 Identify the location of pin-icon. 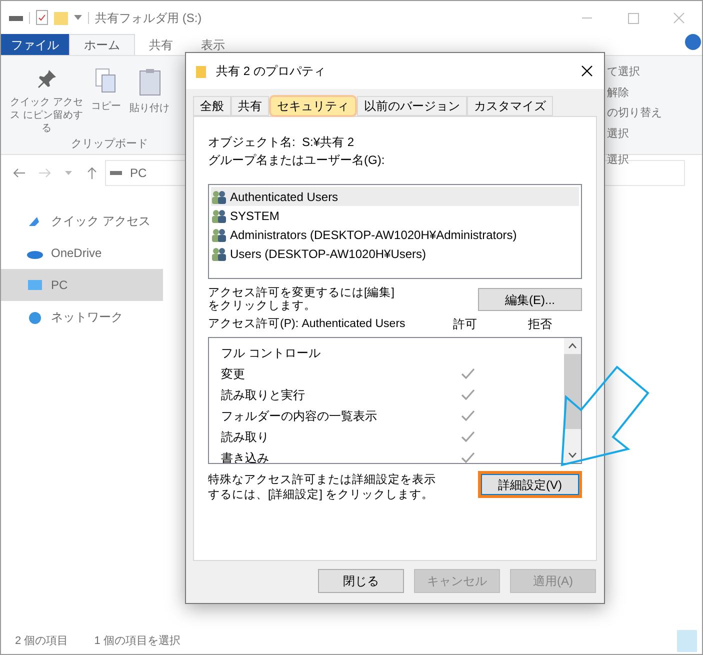
(47, 79).